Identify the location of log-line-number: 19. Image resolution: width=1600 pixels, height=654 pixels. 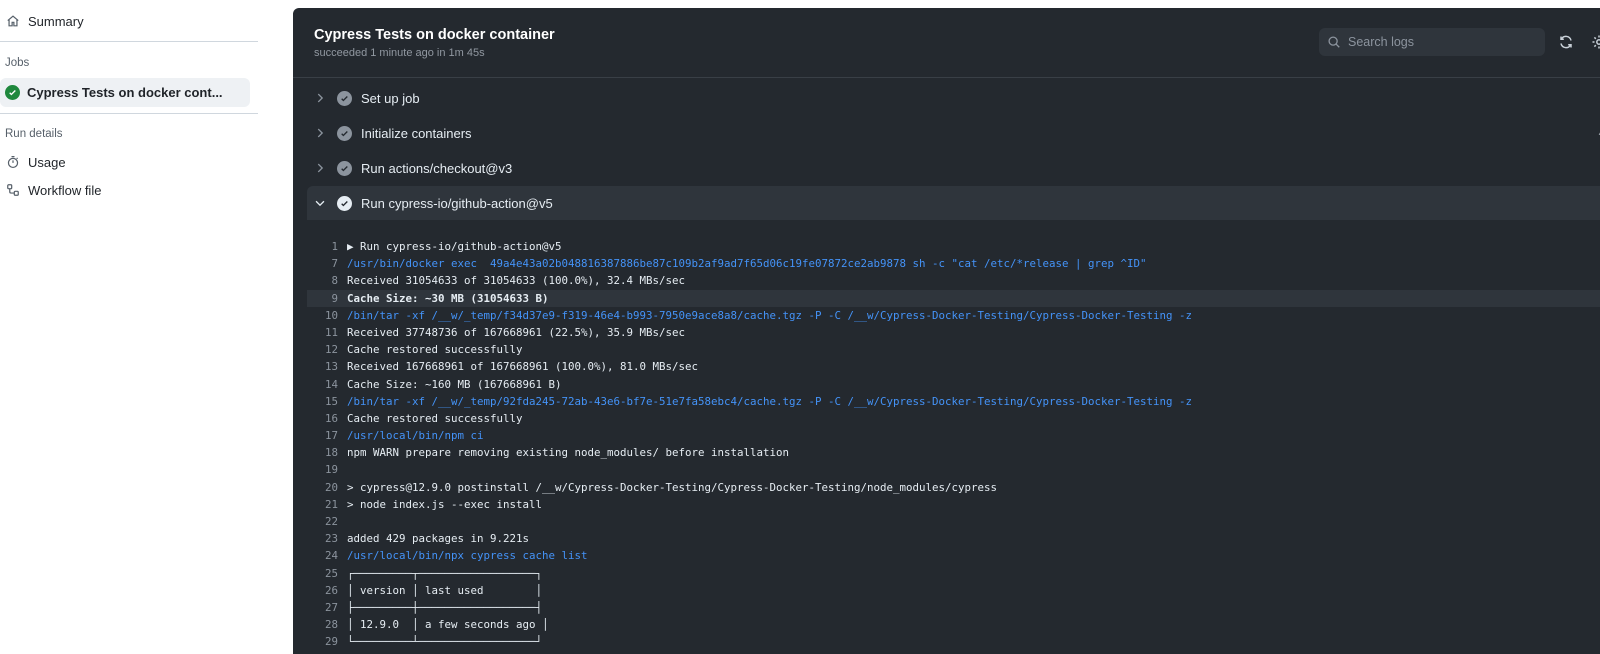
(327, 469).